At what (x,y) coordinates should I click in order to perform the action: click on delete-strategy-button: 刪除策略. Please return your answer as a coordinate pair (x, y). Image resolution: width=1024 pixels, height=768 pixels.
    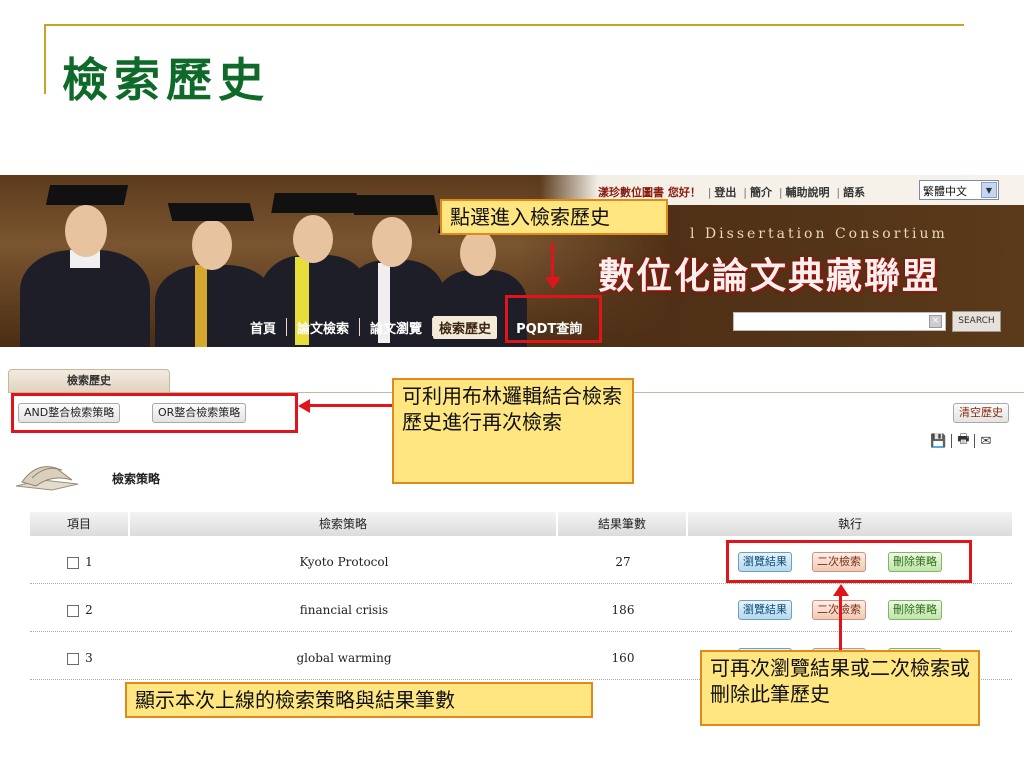
    Looking at the image, I should click on (915, 610).